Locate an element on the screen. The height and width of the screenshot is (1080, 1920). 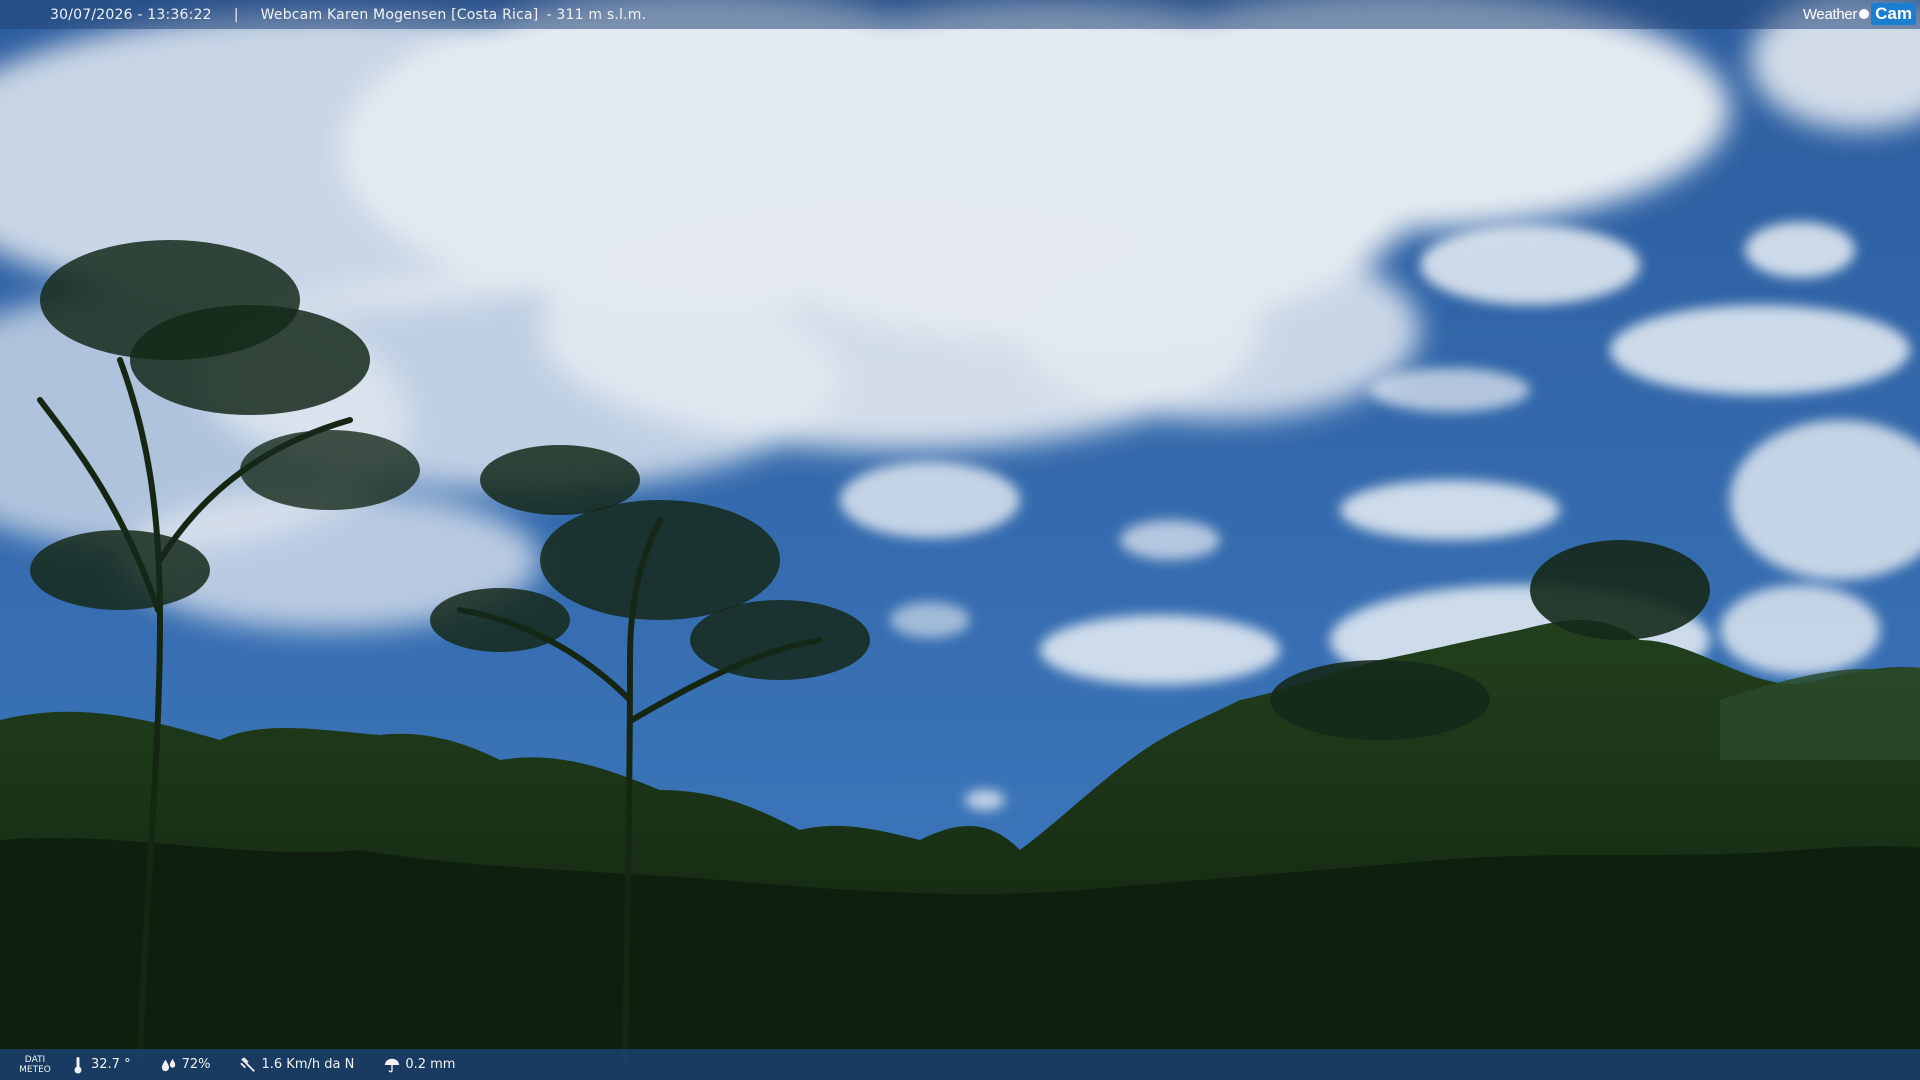
logo-cam-text: Cam is located at coordinates (1893, 14).